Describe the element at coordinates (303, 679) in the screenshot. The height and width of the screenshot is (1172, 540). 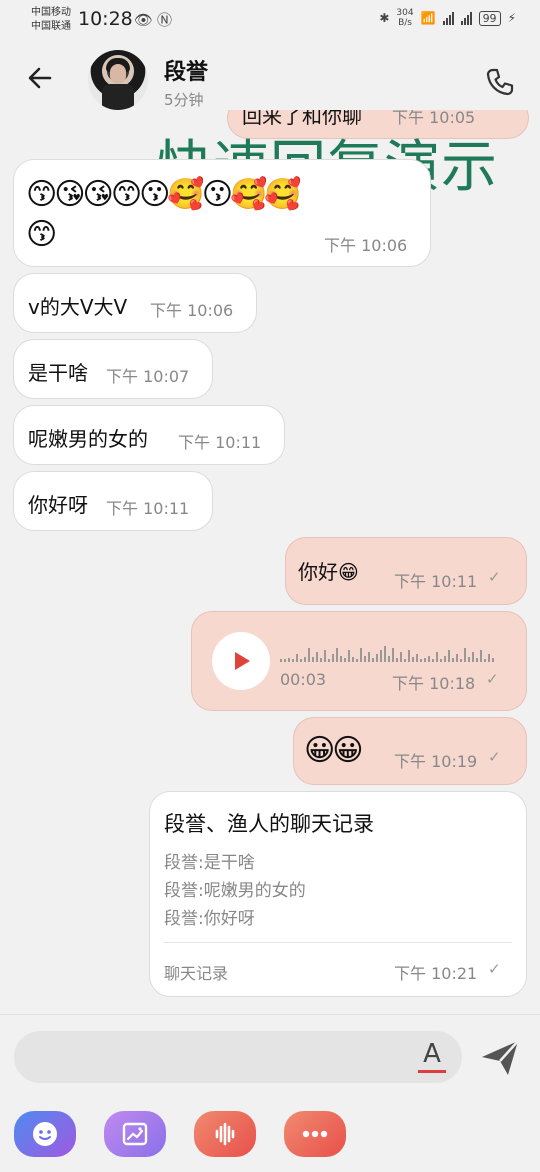
I see `voice-duration: 00:03` at that location.